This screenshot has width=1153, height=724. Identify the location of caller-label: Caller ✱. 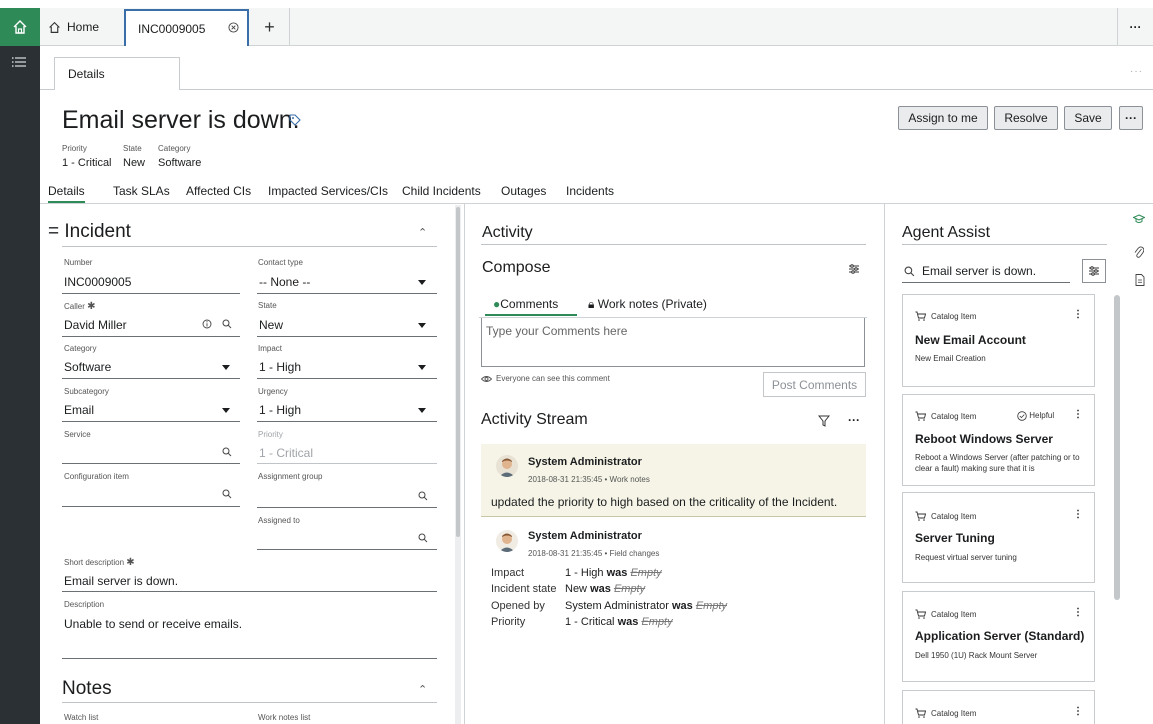
(80, 306).